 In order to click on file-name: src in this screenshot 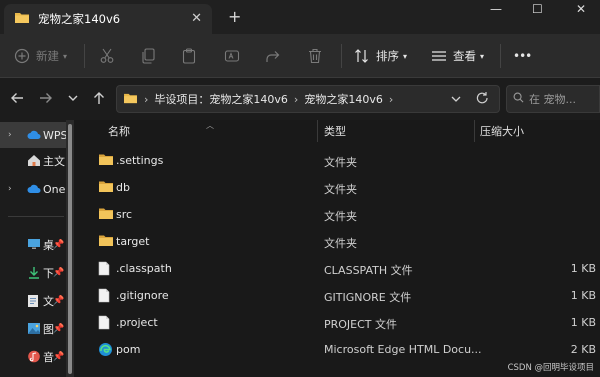, I will do `click(124, 214)`.